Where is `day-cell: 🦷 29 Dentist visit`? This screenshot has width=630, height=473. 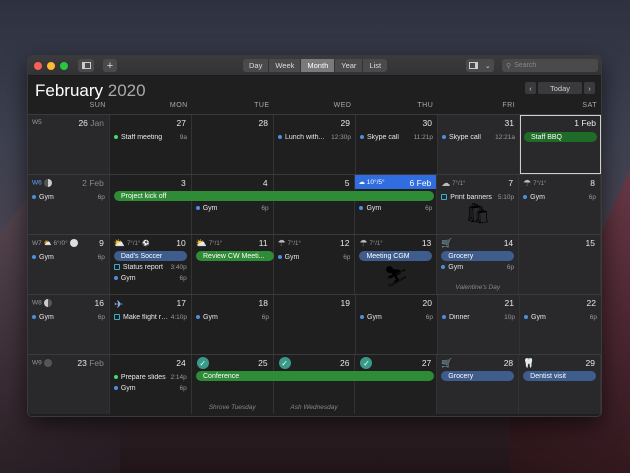
day-cell: 🦷 29 Dentist visit is located at coordinates (560, 384).